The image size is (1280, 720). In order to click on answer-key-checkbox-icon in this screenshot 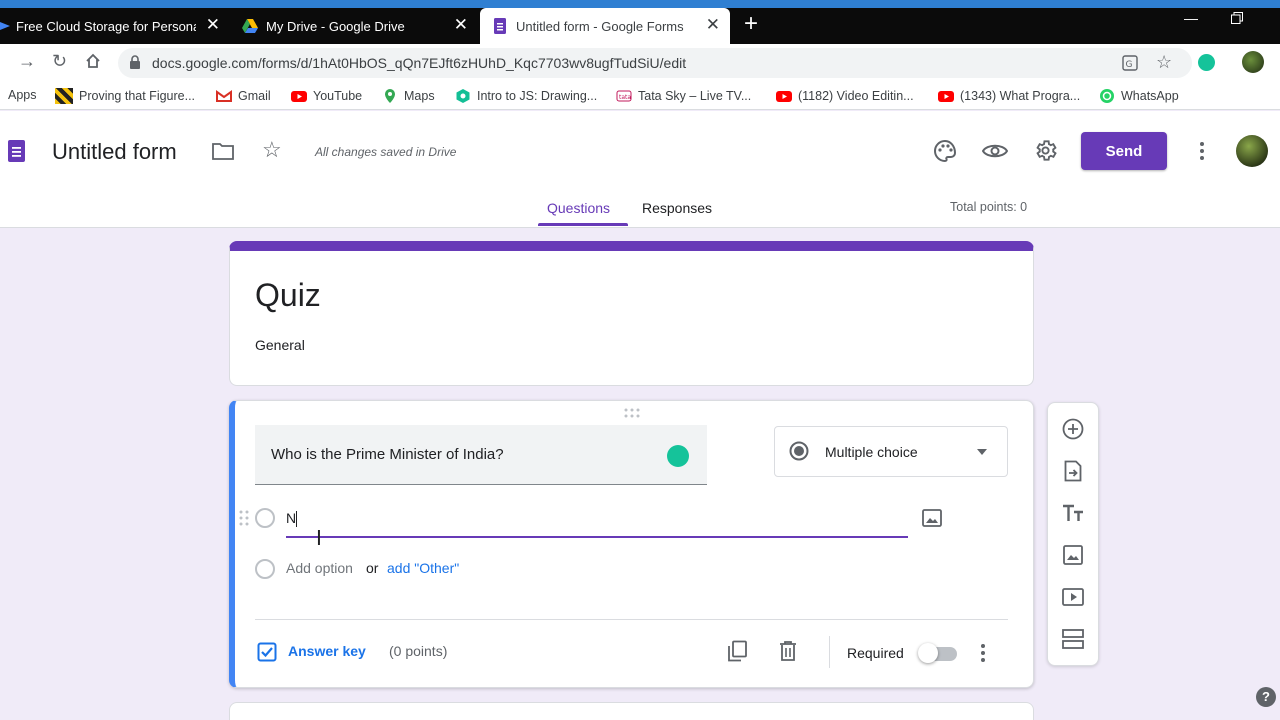, I will do `click(267, 652)`.